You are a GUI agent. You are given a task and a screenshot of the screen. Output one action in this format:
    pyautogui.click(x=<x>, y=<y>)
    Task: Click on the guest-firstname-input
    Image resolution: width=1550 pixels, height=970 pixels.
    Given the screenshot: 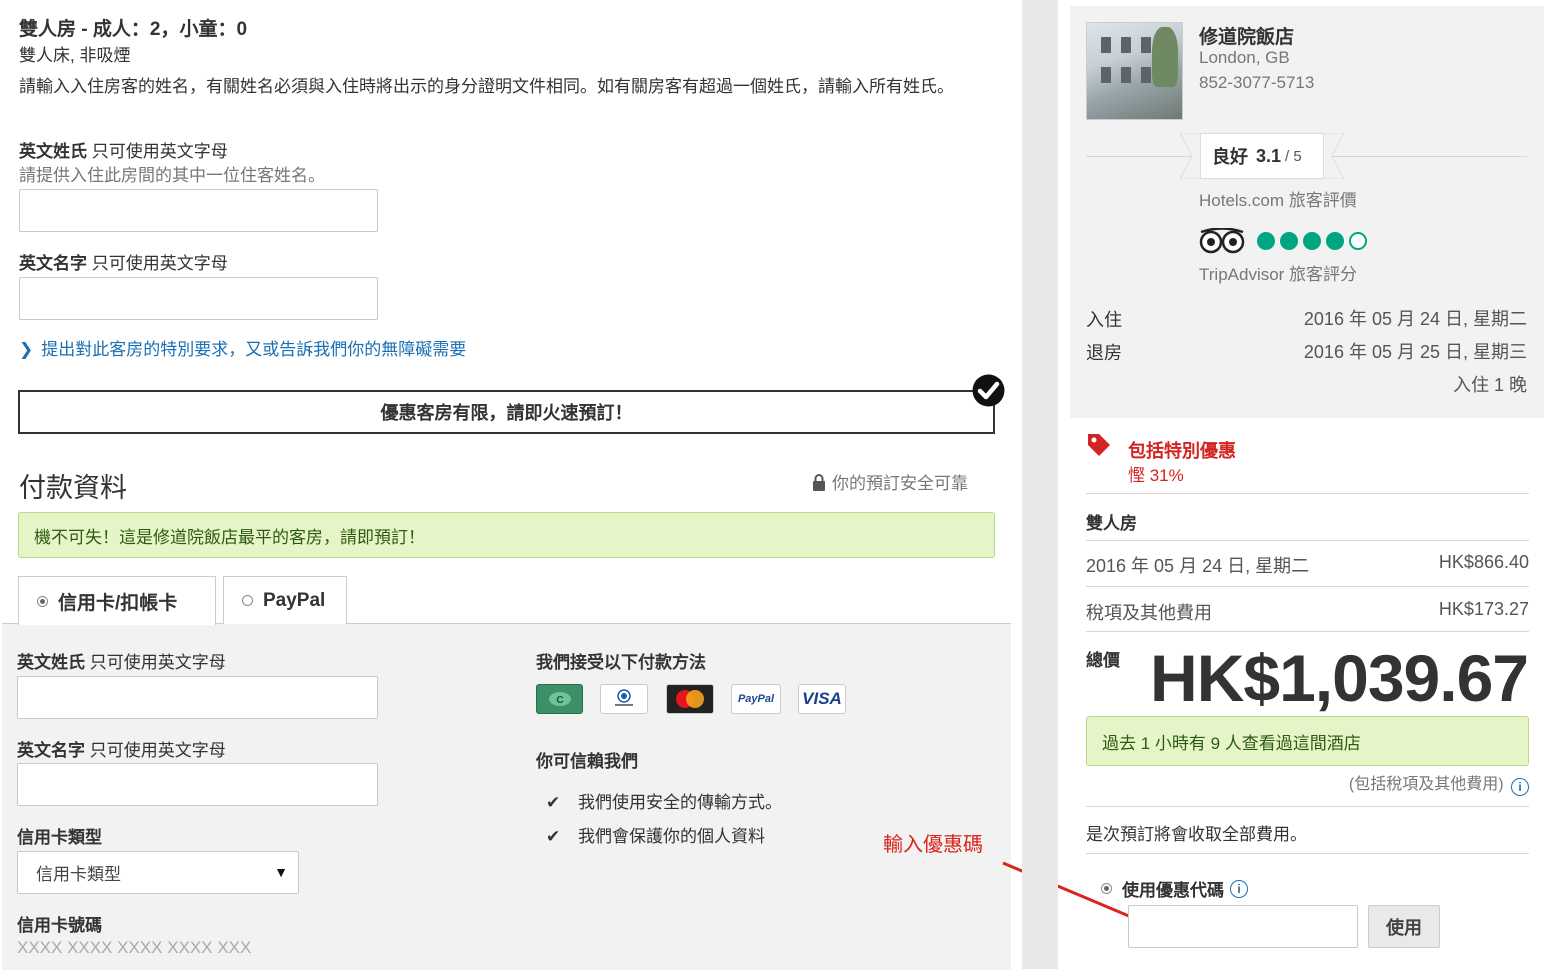 What is the action you would take?
    pyautogui.click(x=198, y=298)
    